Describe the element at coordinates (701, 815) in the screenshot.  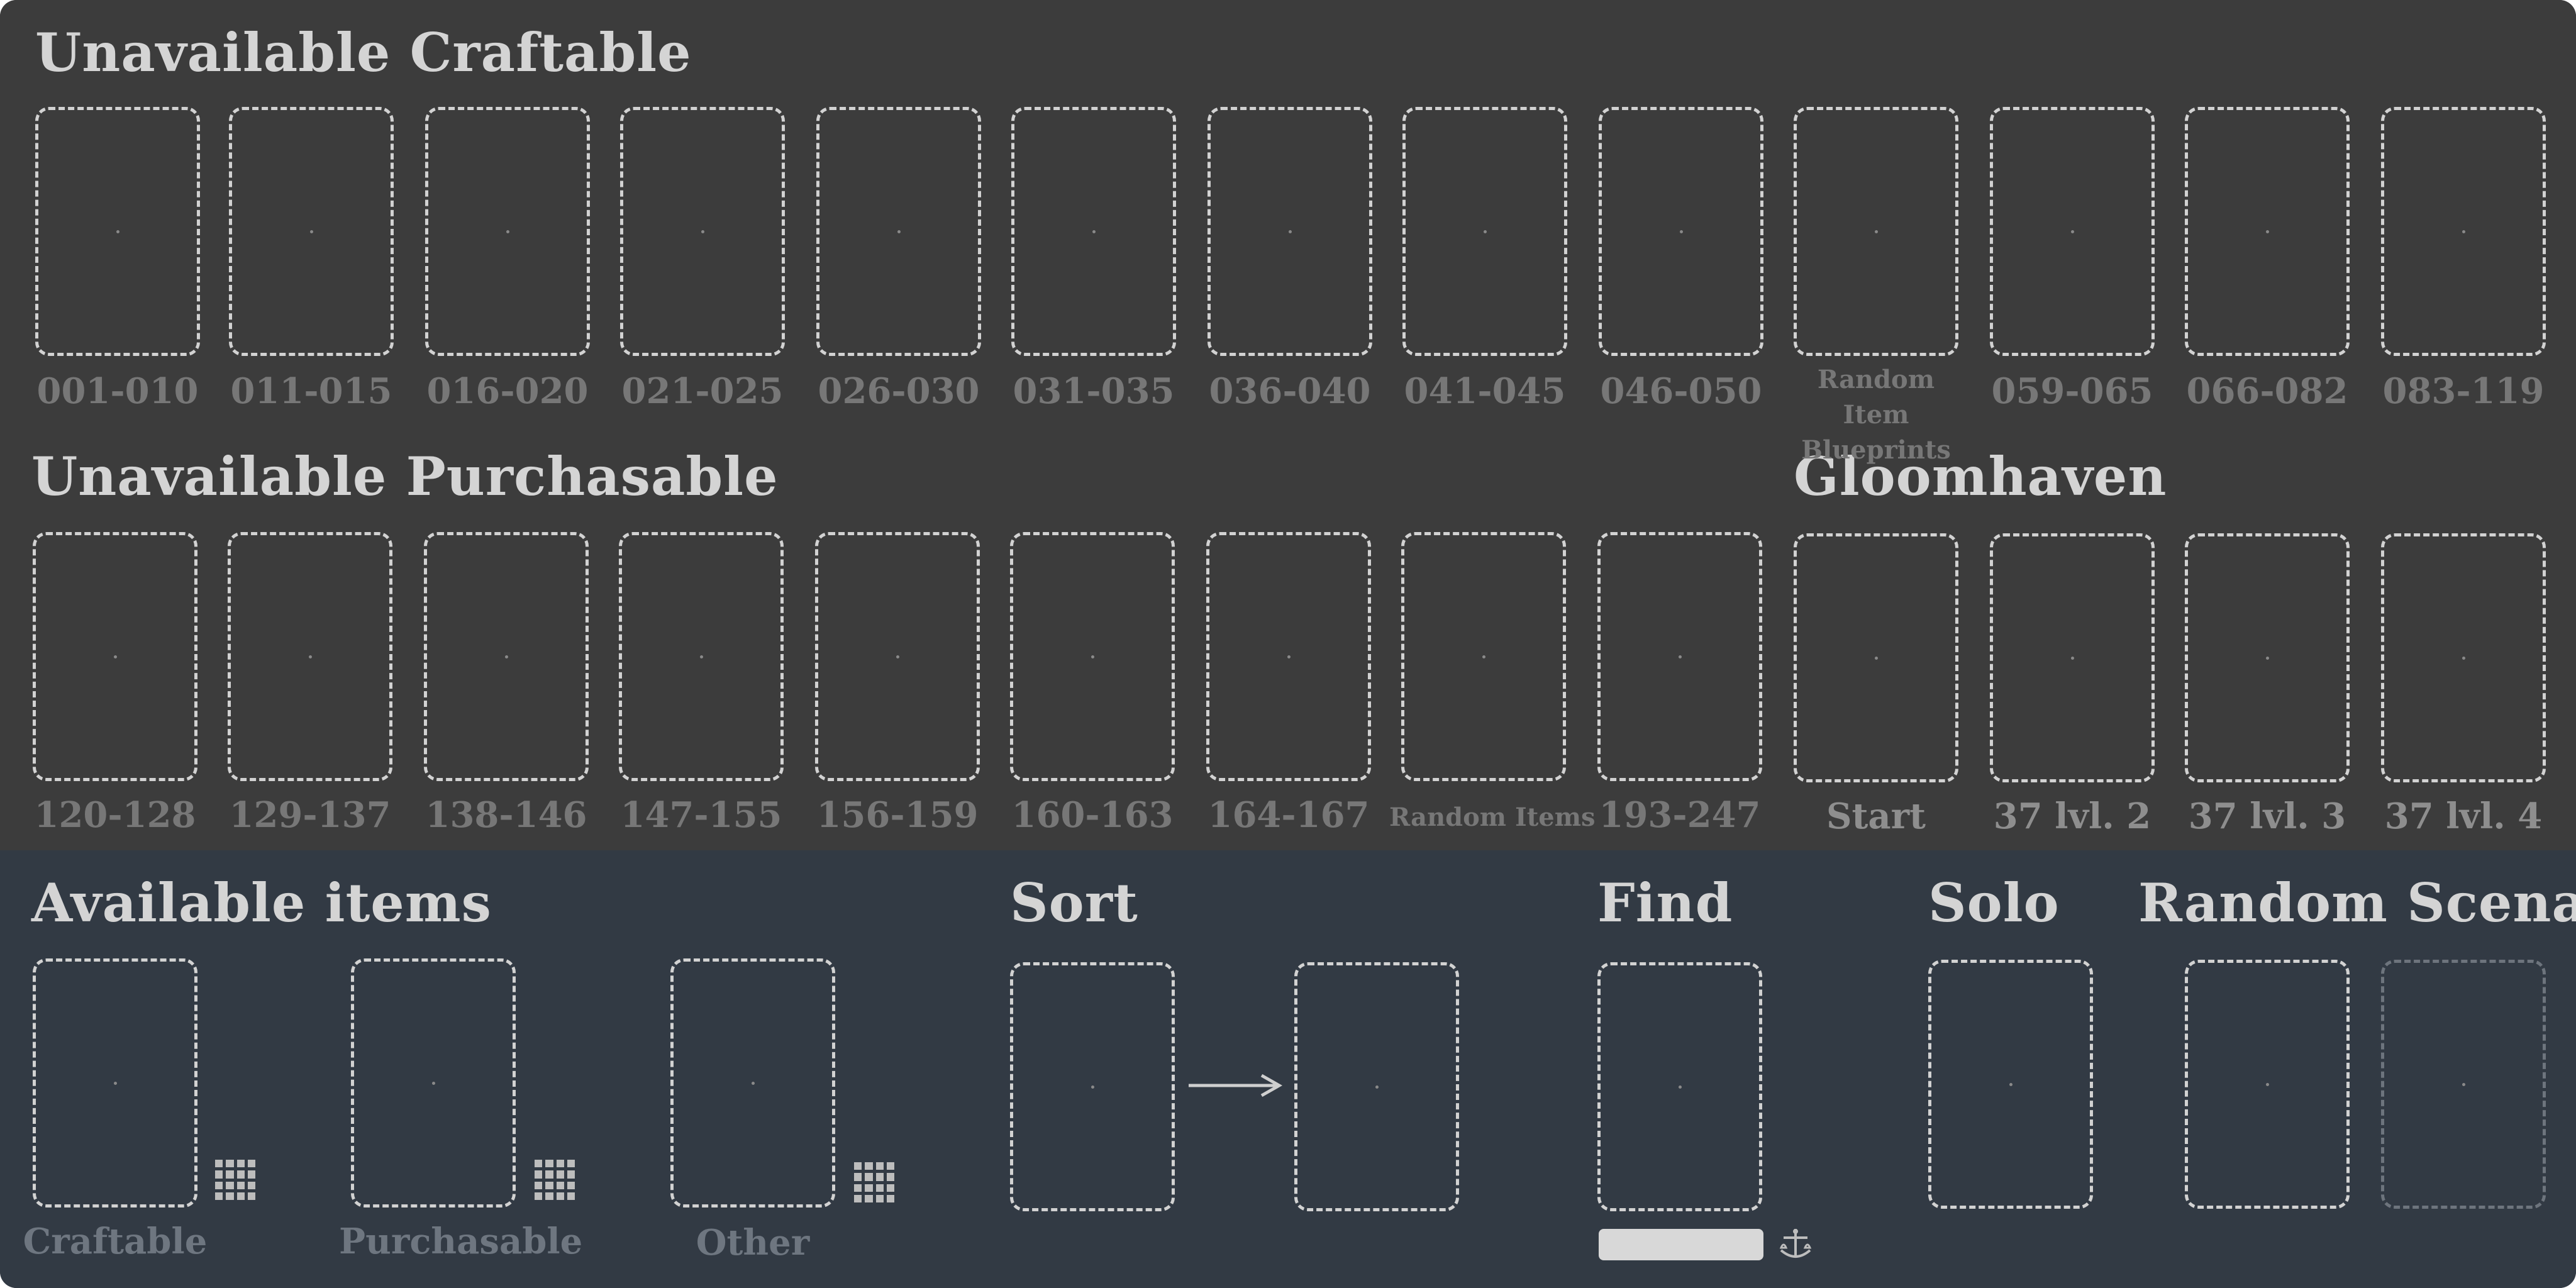
I see `slot-label: 147-155` at that location.